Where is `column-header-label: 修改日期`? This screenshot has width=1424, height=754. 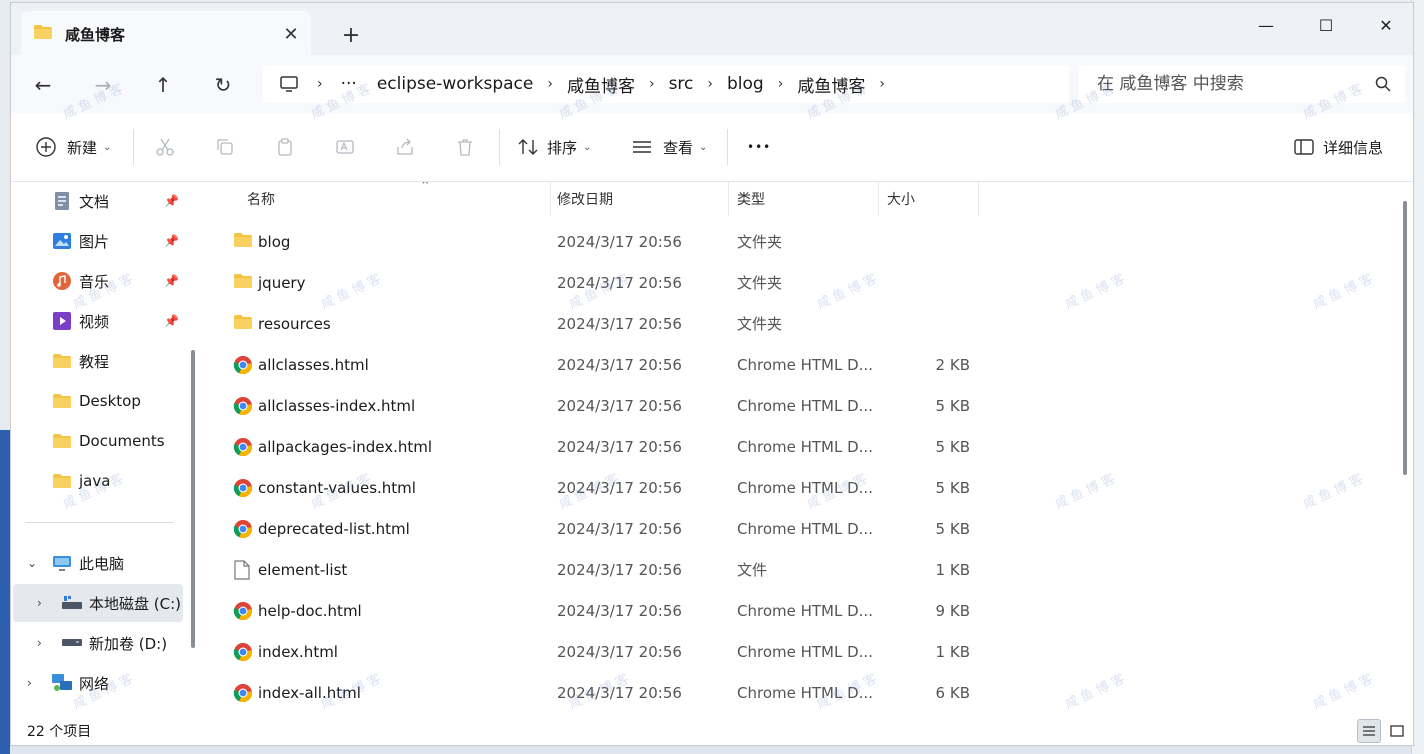 column-header-label: 修改日期 is located at coordinates (585, 200).